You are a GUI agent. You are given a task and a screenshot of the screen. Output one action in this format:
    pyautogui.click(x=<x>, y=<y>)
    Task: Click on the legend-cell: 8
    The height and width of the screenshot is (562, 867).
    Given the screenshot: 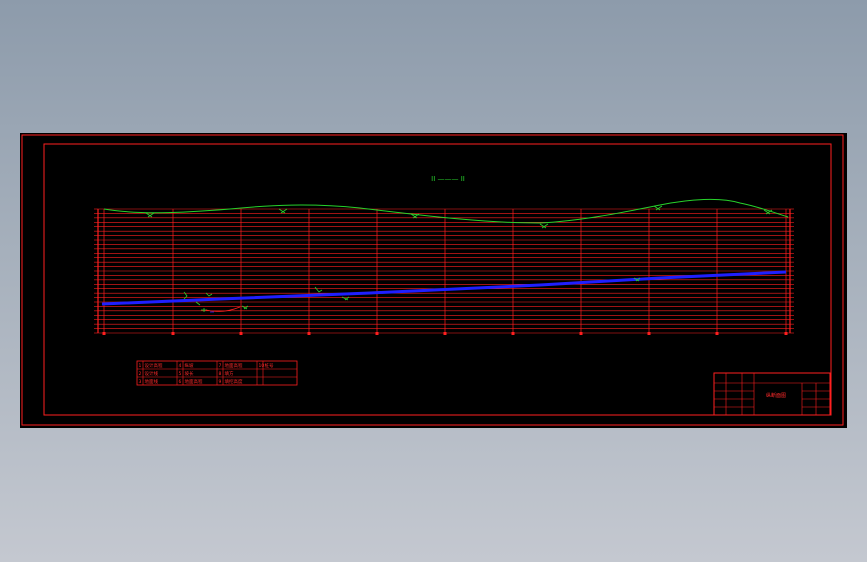 What is the action you would take?
    pyautogui.click(x=220, y=374)
    